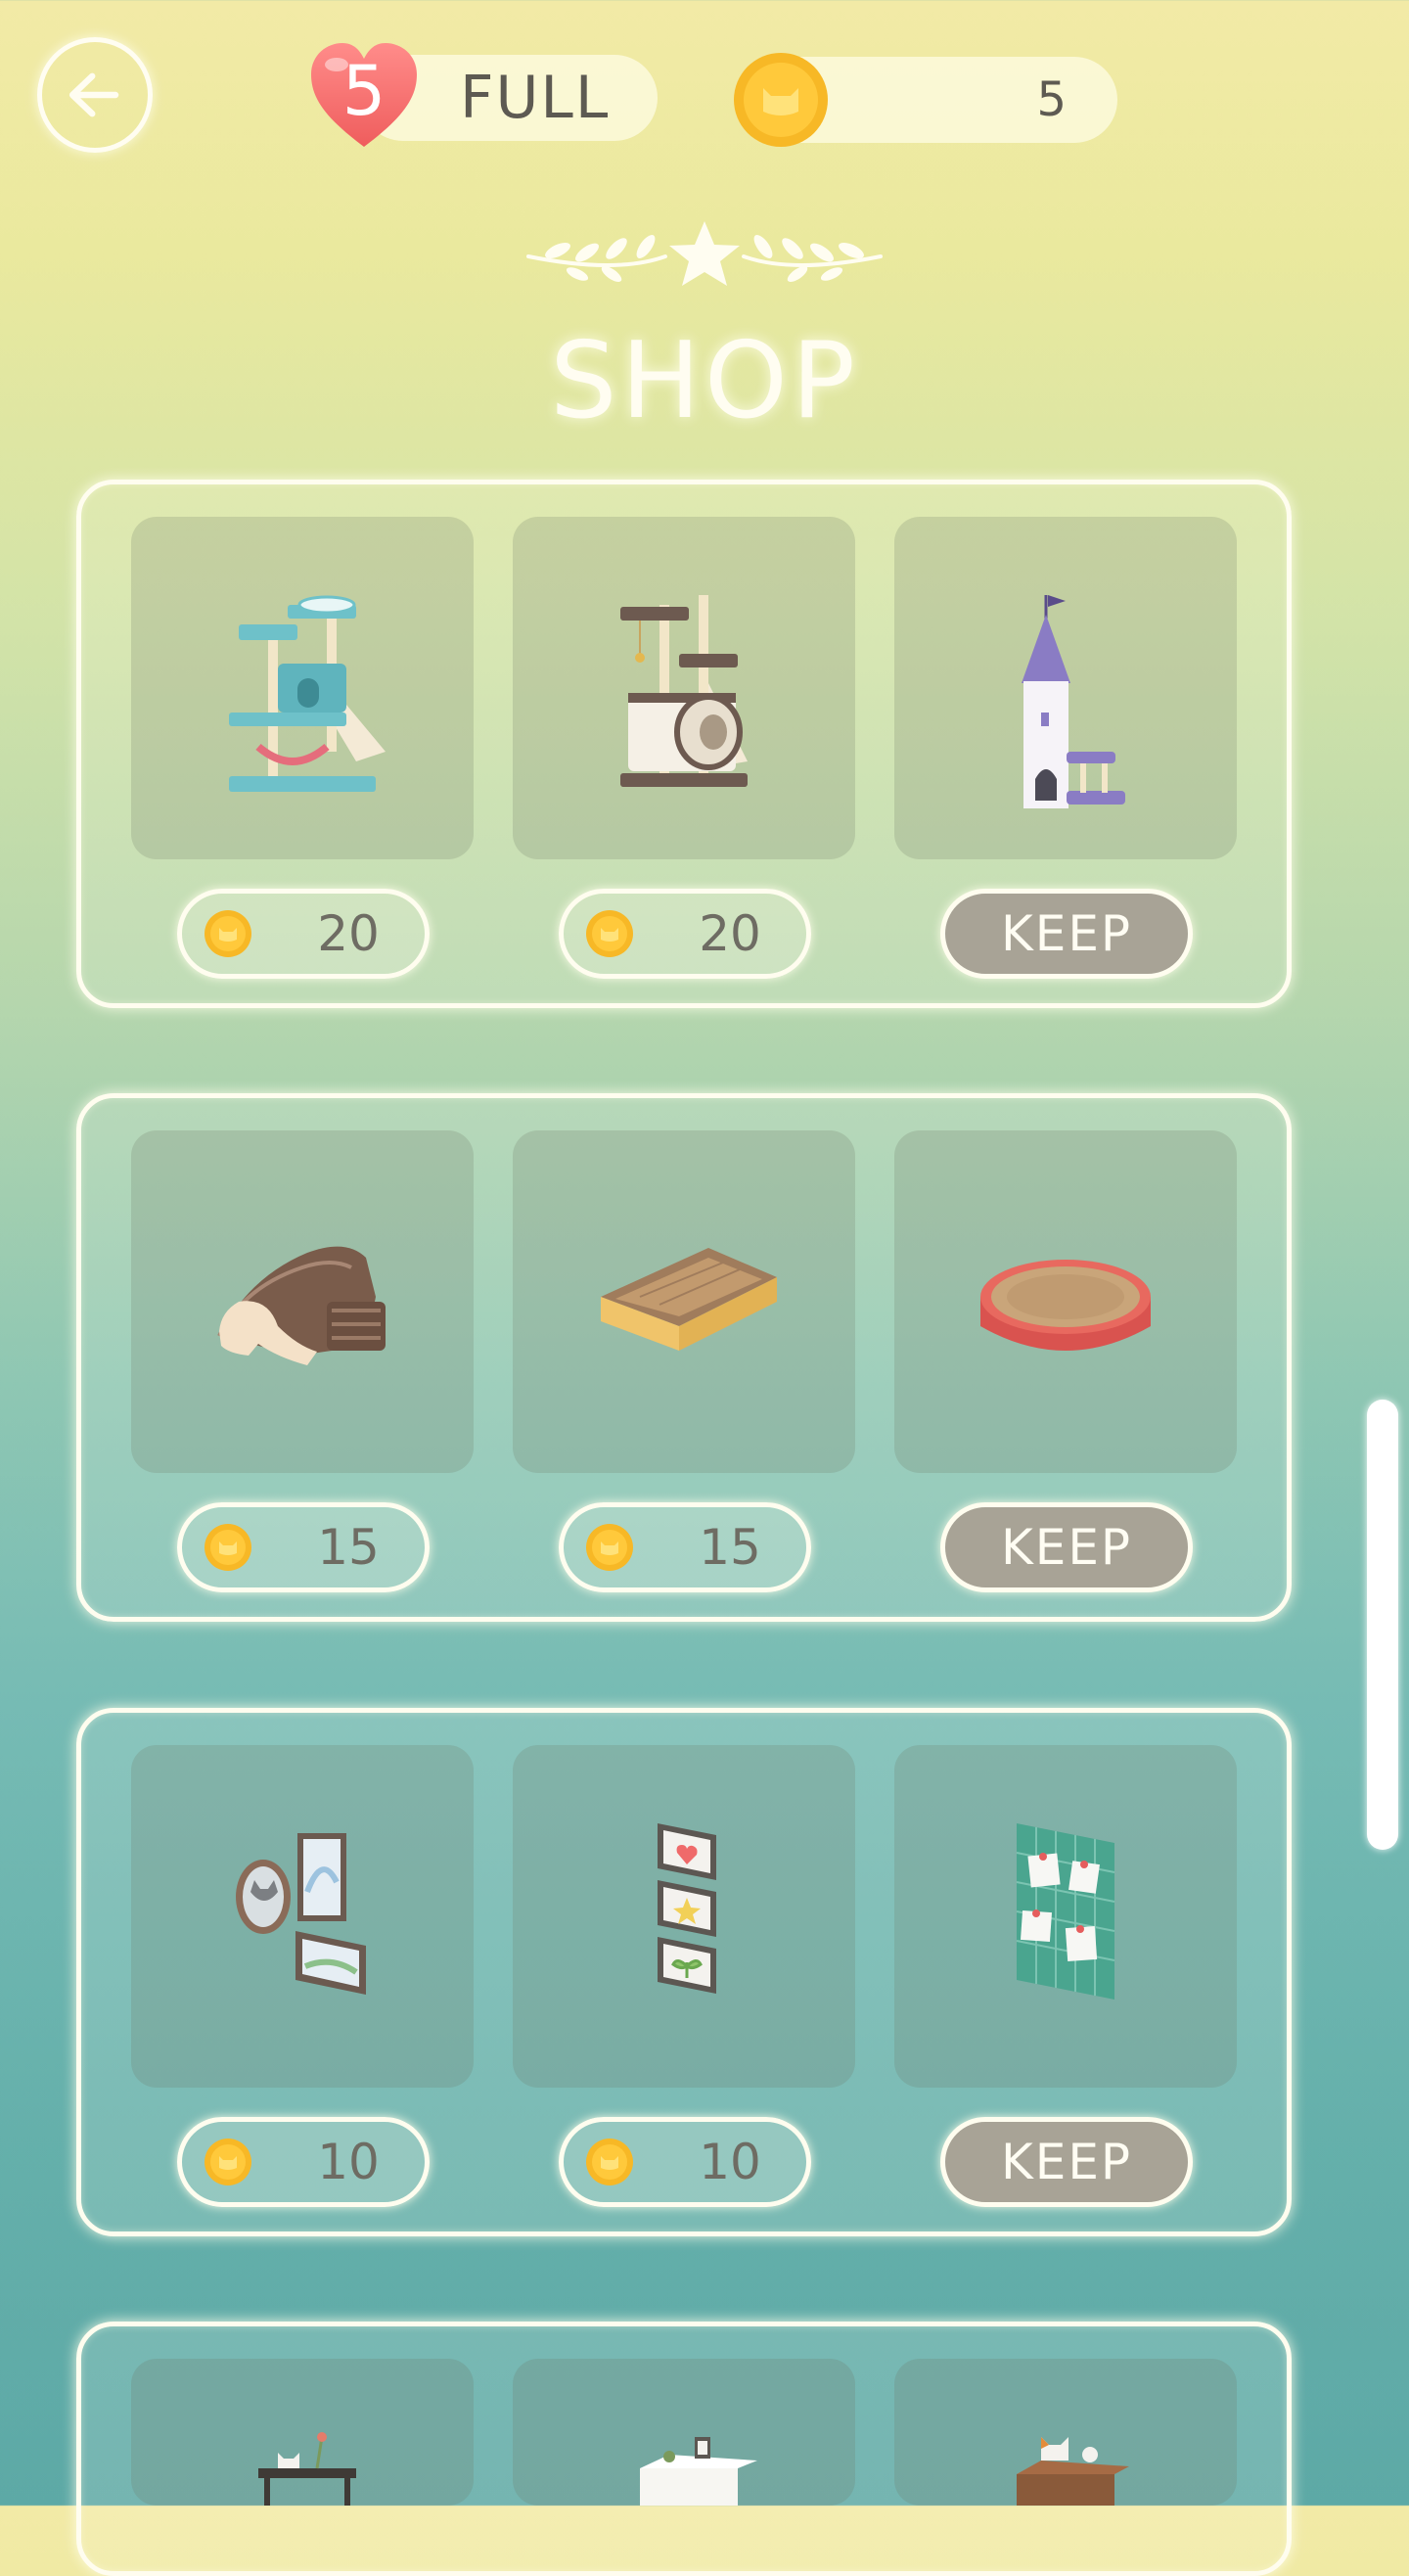 Image resolution: width=1409 pixels, height=2576 pixels. I want to click on shop-item-cat-scratcher-box, so click(684, 1302).